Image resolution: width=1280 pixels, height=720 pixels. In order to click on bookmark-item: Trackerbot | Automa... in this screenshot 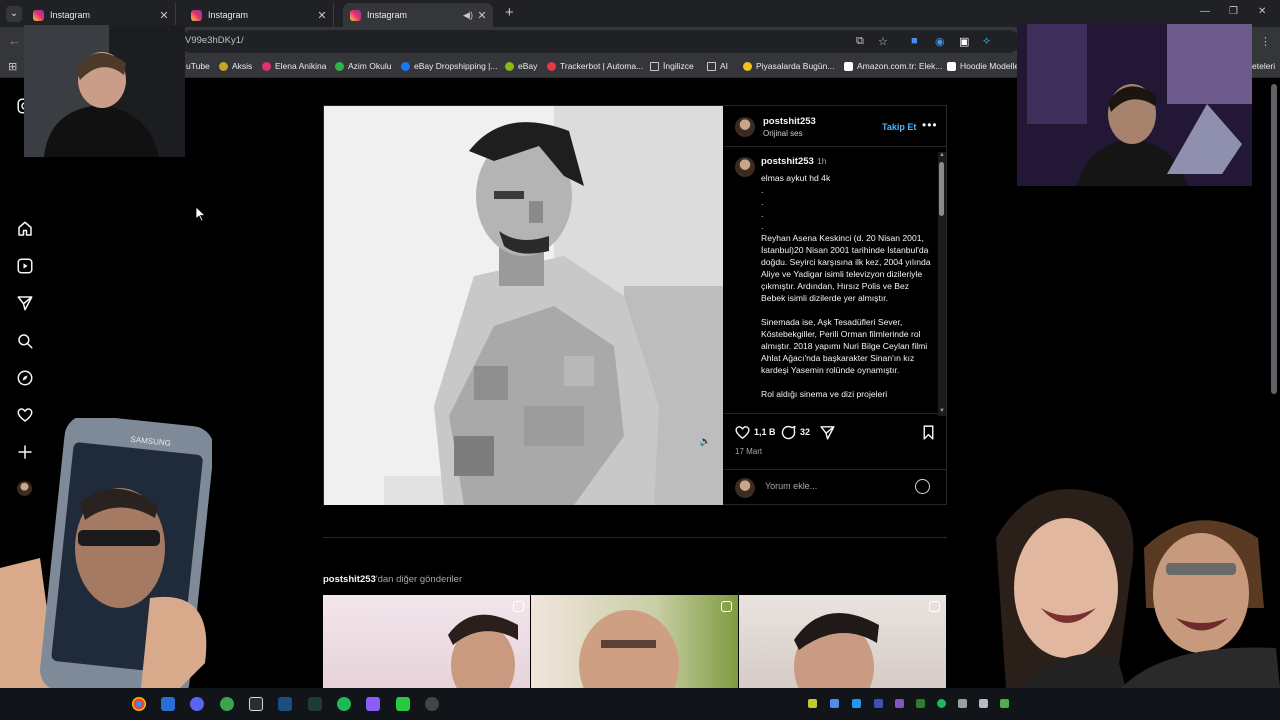, I will do `click(595, 66)`.